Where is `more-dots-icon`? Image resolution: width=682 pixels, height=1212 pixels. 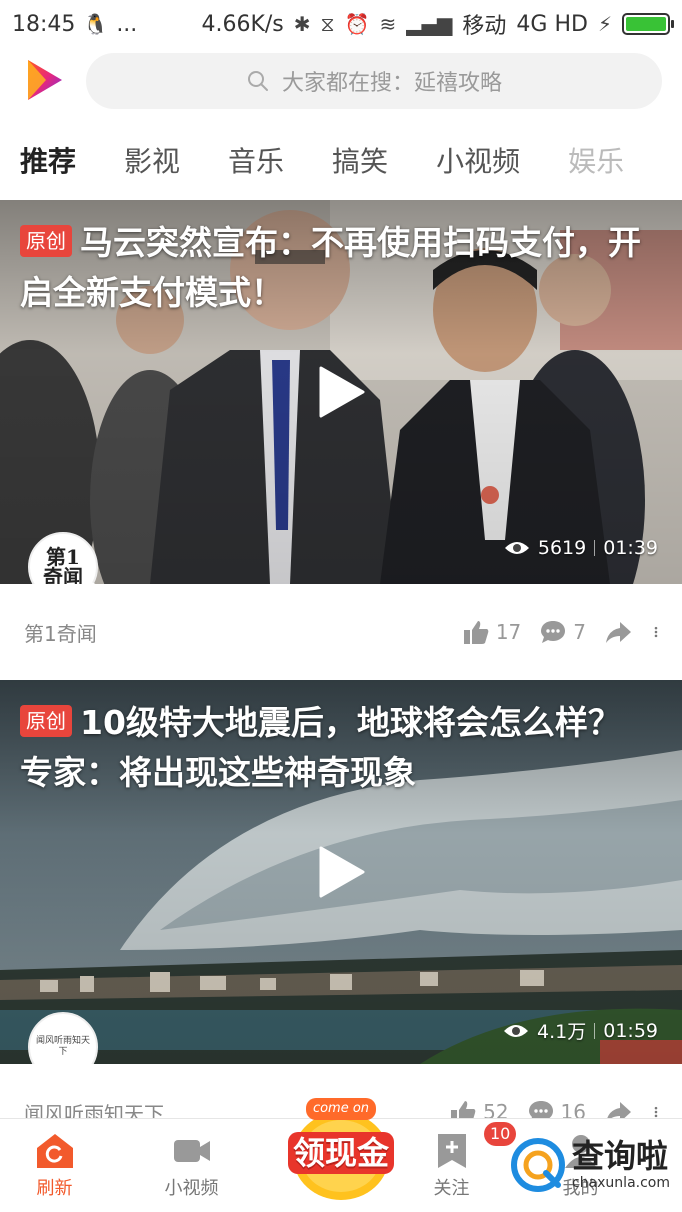 more-dots-icon is located at coordinates (656, 632).